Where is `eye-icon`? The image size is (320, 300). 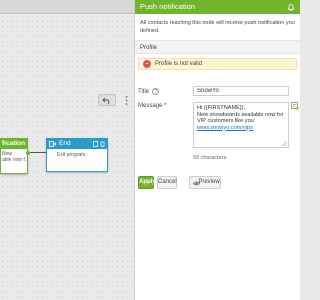
eye-icon is located at coordinates (196, 183).